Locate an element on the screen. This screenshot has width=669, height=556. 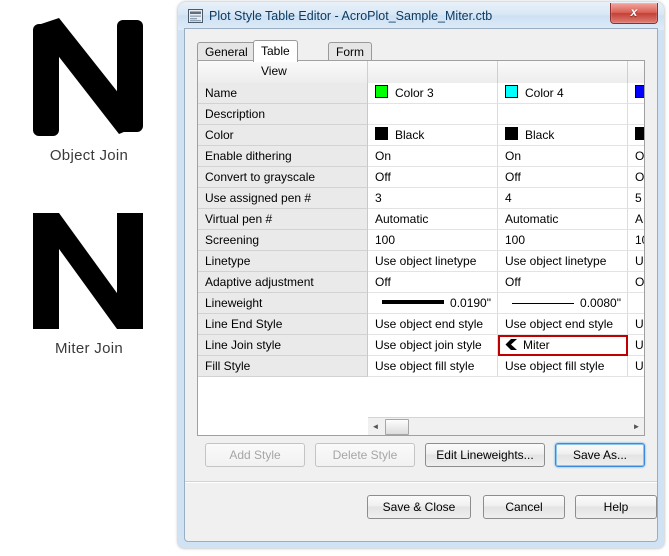
cell-value: Miter is located at coordinates (536, 345).